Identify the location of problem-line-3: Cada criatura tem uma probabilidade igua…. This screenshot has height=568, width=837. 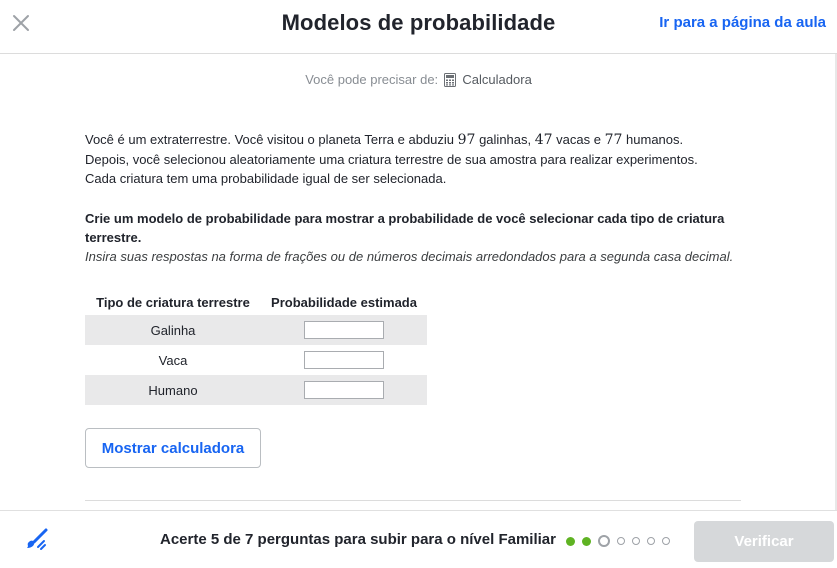
(266, 178).